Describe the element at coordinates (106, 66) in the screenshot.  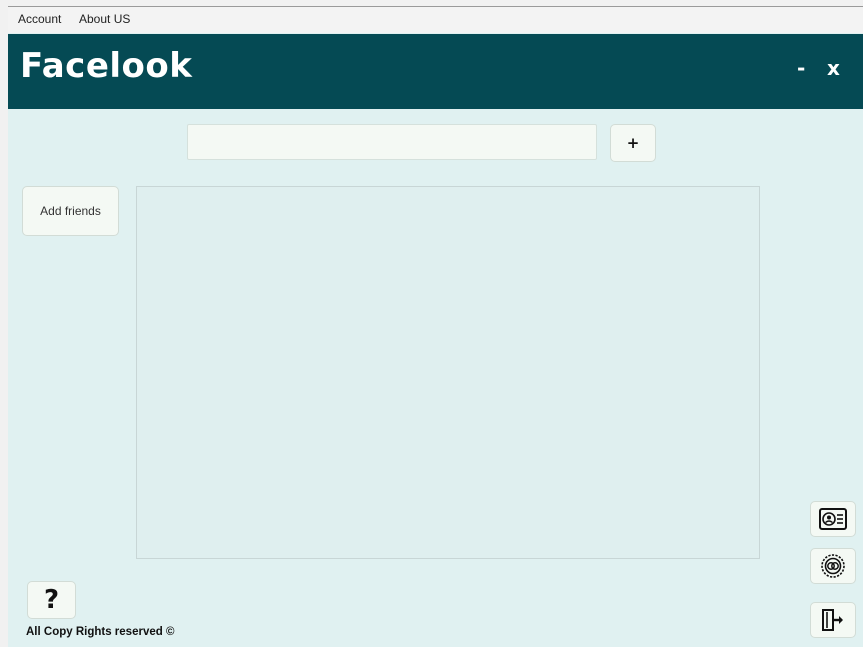
I see `app-title: Facelook` at that location.